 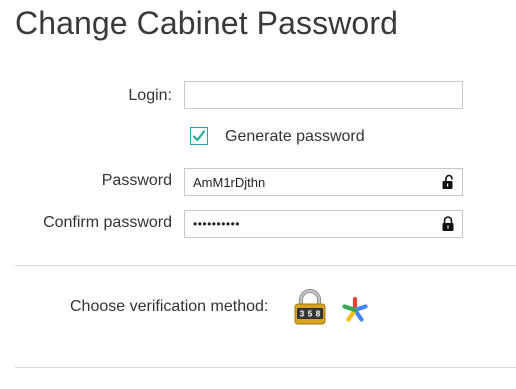 What do you see at coordinates (323, 95) in the screenshot?
I see `login-input` at bounding box center [323, 95].